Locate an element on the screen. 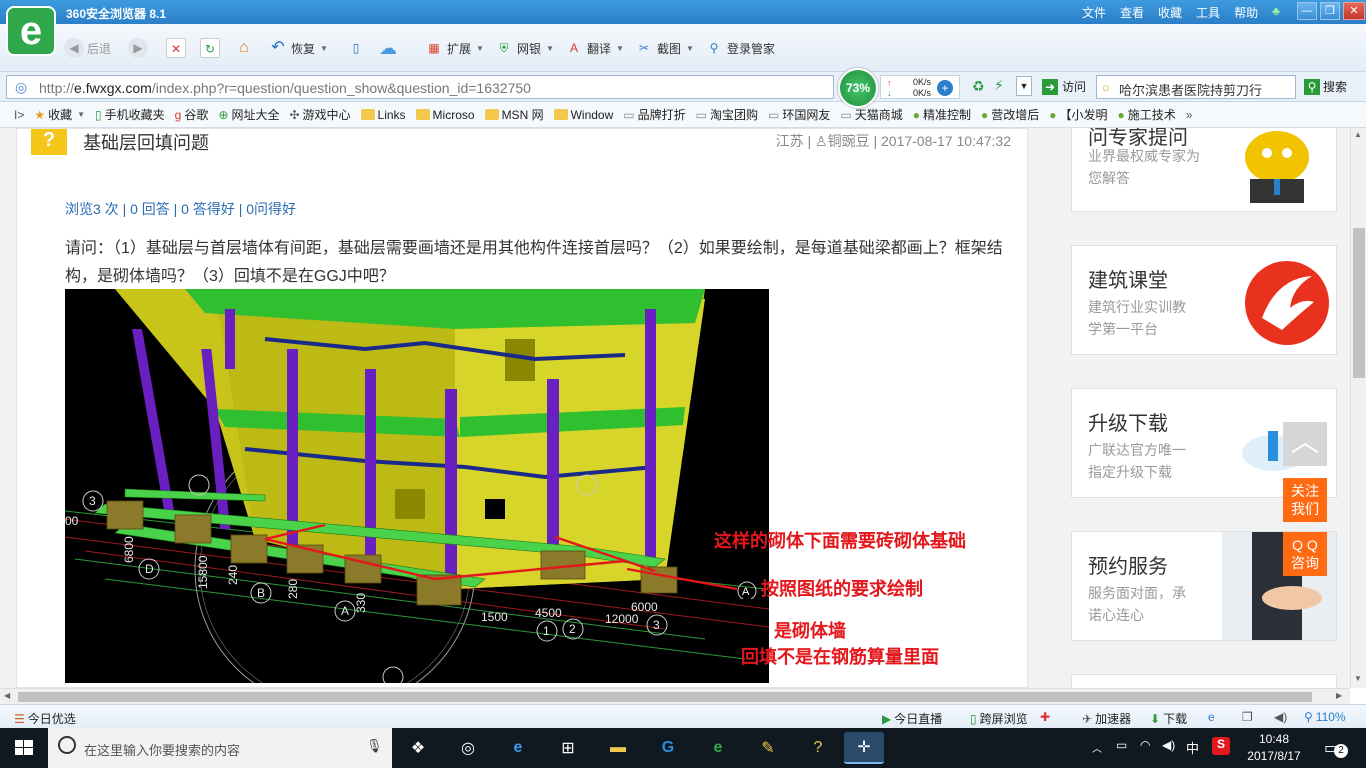 Image resolution: width=1366 pixels, height=768 pixels. bookmark-item: ▭ 天猫商城 is located at coordinates (871, 114).